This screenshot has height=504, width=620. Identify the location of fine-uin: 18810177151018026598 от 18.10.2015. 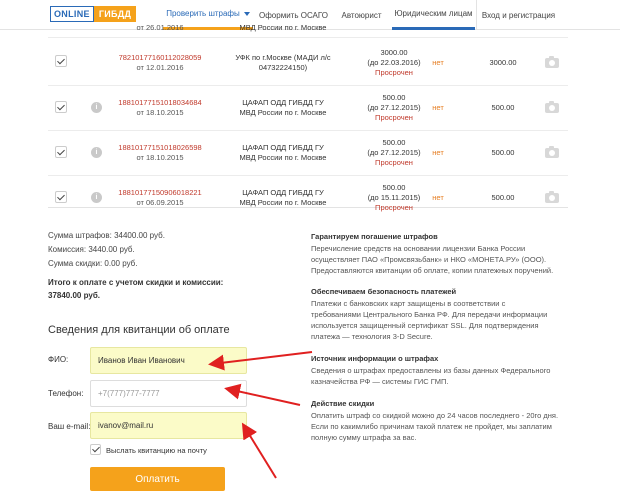
(160, 153).